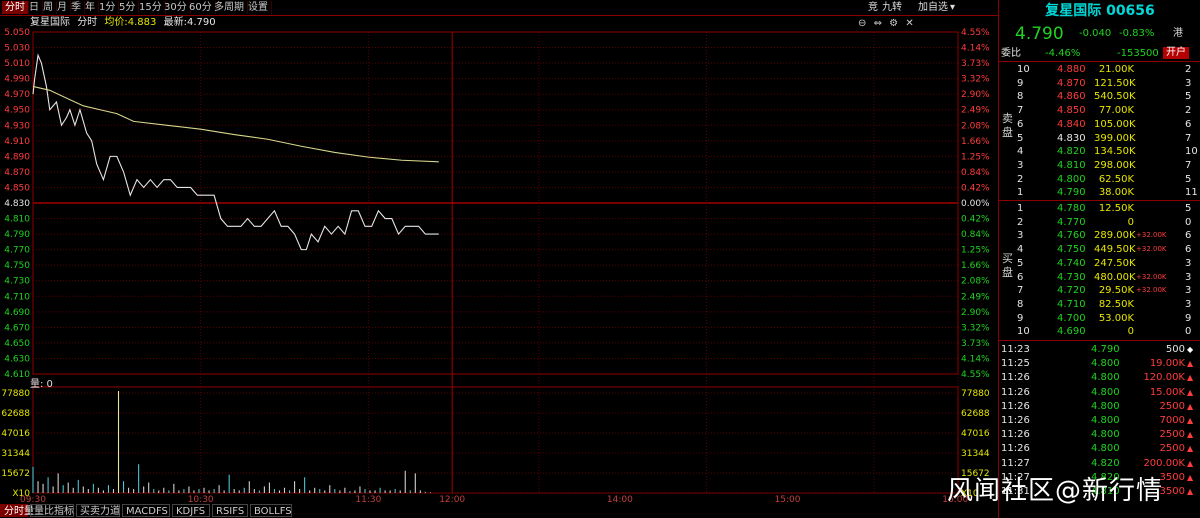 This screenshot has width=1200, height=518. What do you see at coordinates (17, 220) in the screenshot?
I see `price-tick-label: 4.810` at bounding box center [17, 220].